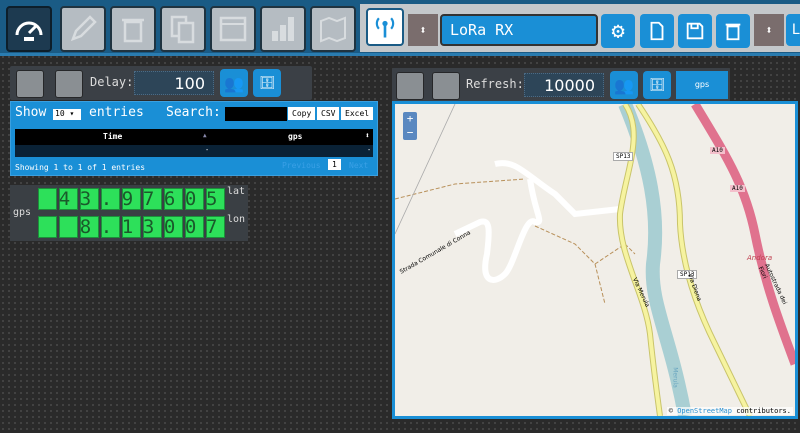 The width and height of the screenshot is (800, 433). I want to click on antenna-icon, so click(385, 27).